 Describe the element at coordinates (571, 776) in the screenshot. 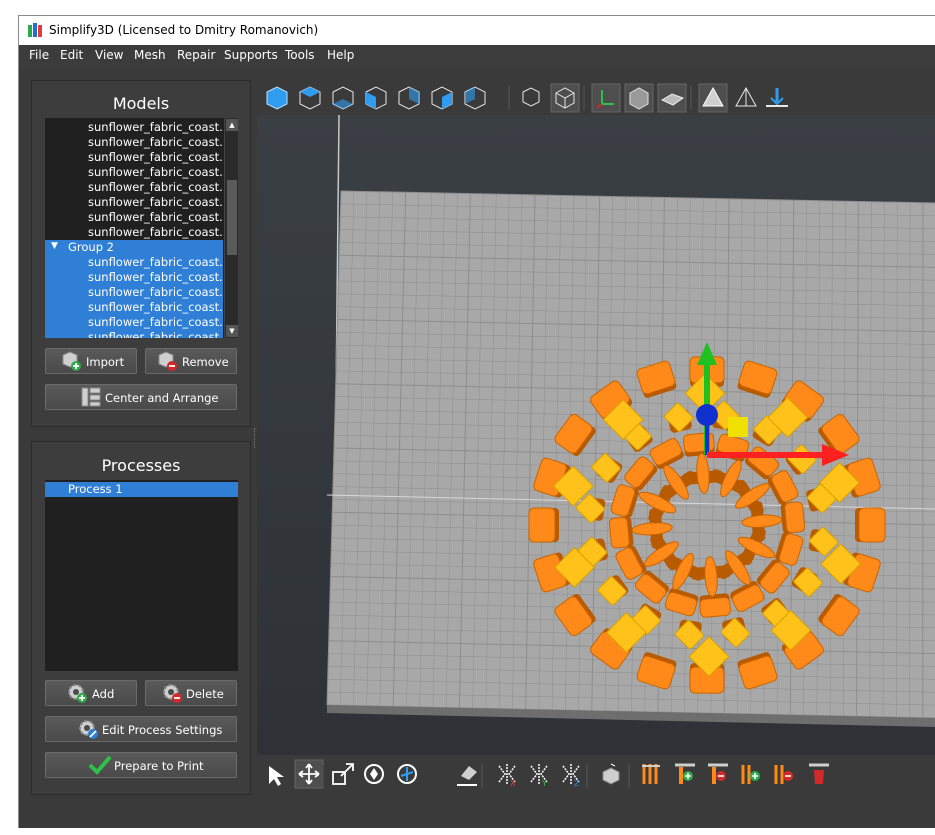

I see `mirror-z-icon: Z` at that location.